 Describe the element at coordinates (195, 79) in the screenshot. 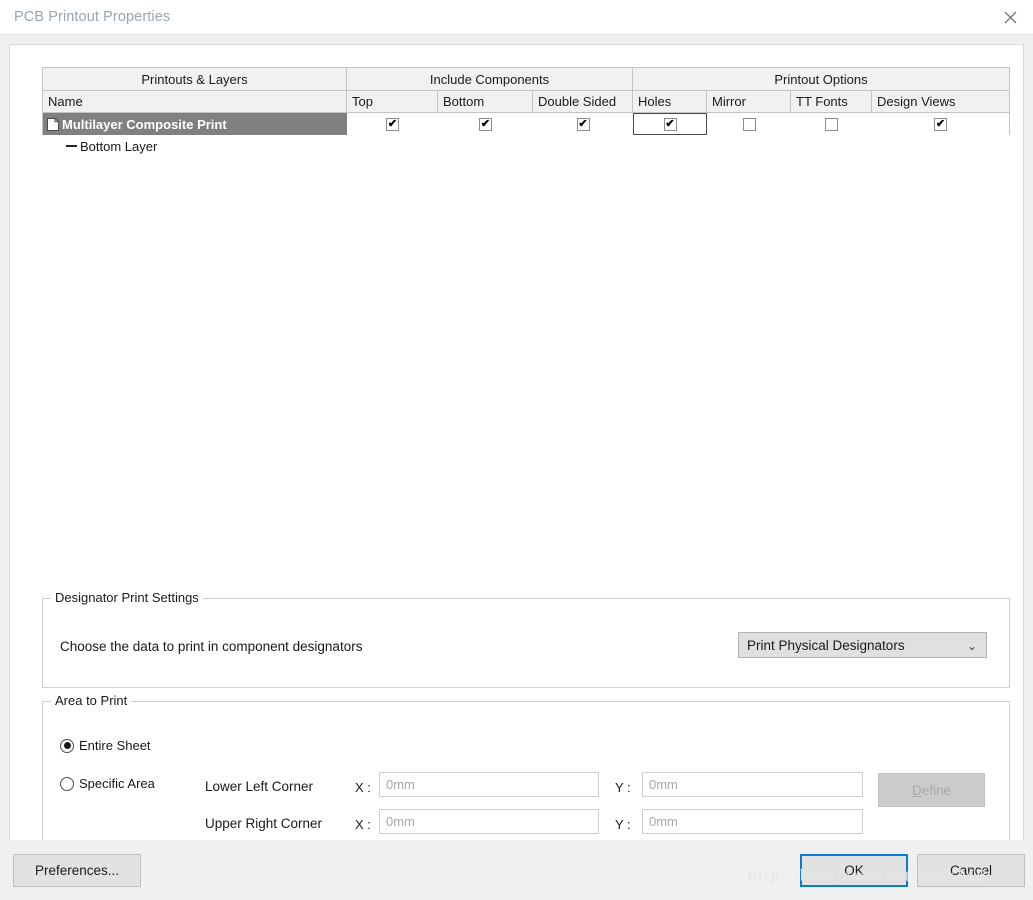

I see `group-header-printouts-layers: Printouts & Layers` at that location.